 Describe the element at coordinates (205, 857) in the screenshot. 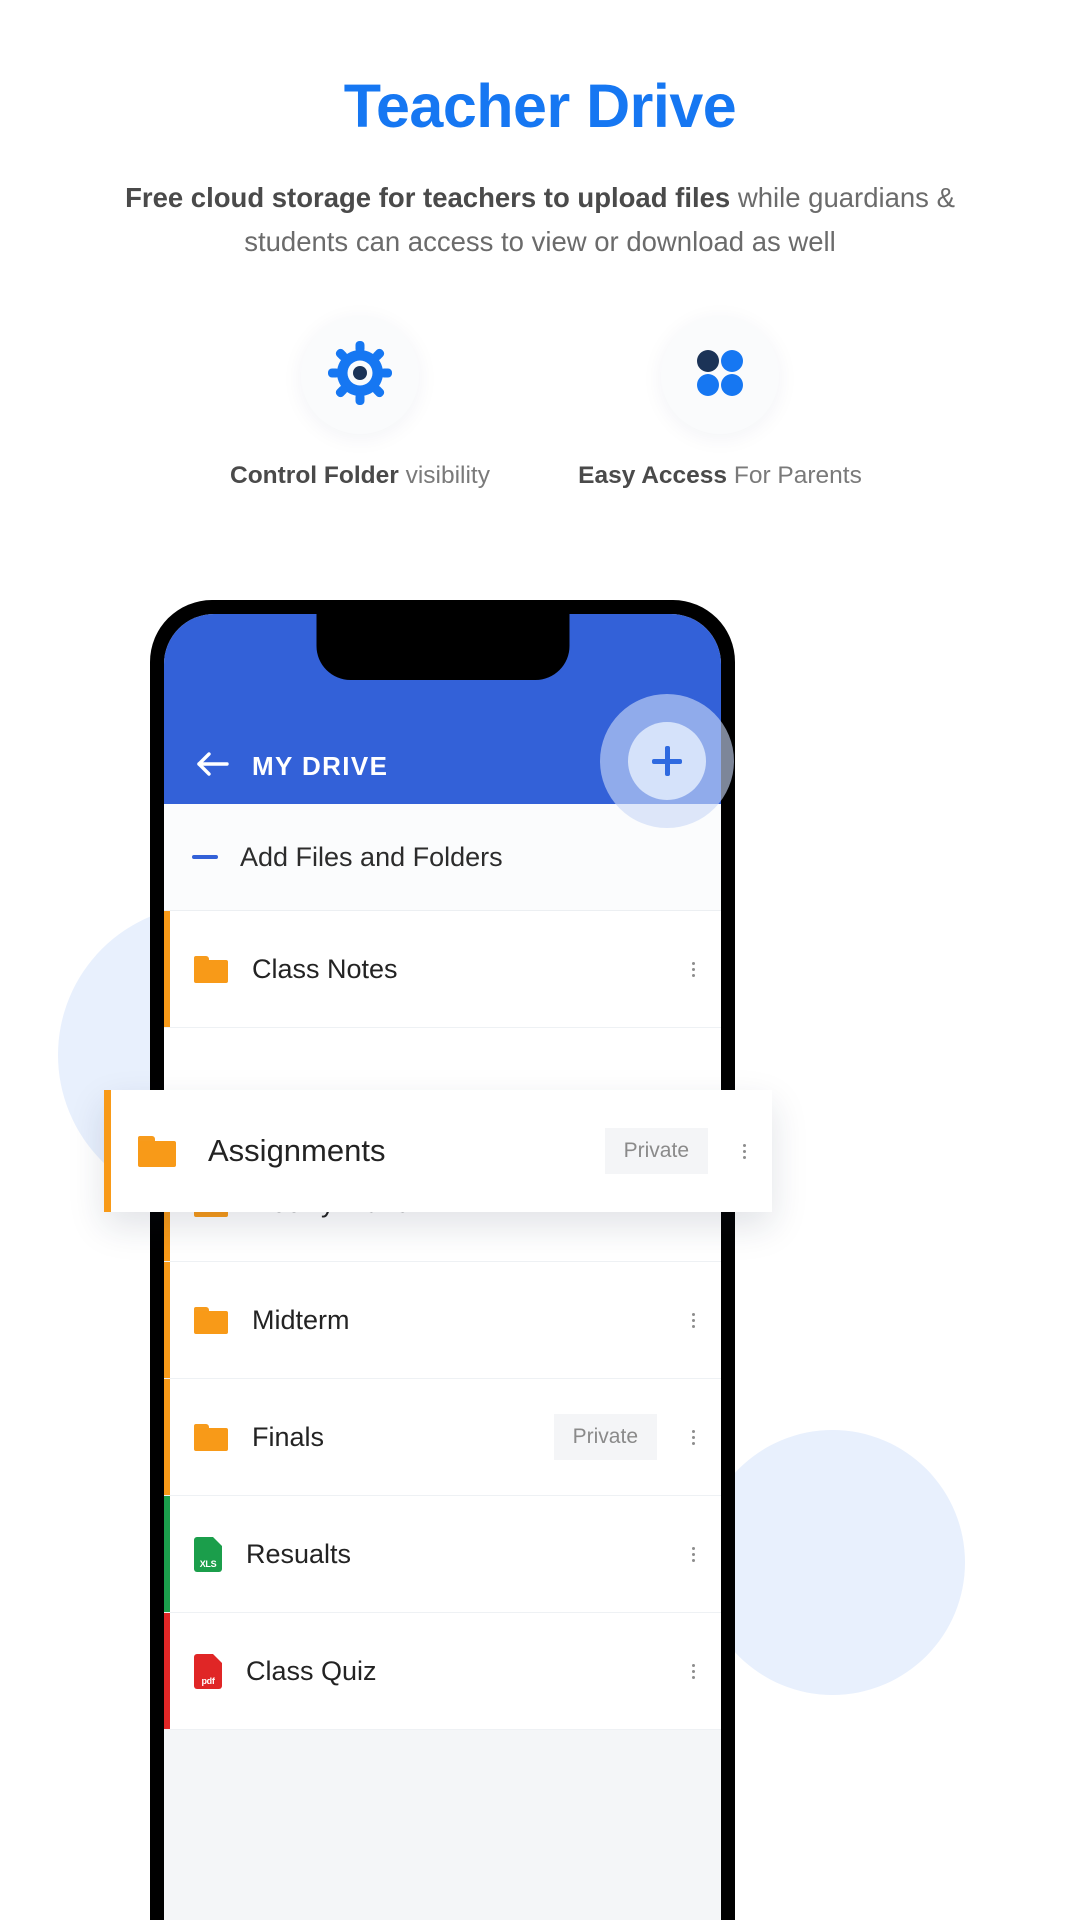

I see `minus-icon` at that location.